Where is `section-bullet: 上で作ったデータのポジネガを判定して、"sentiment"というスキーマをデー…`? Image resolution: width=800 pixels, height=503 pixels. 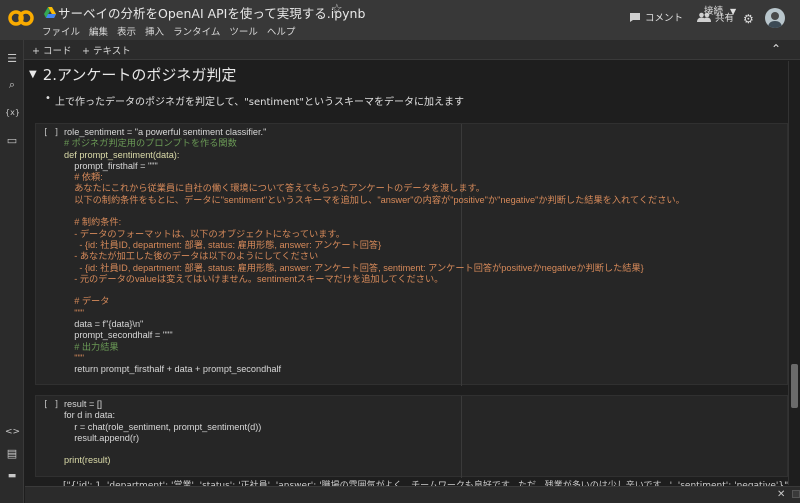
section-bullet: 上で作ったデータのポジネガを判定して、"sentiment"というスキーマをデー… is located at coordinates (254, 100).